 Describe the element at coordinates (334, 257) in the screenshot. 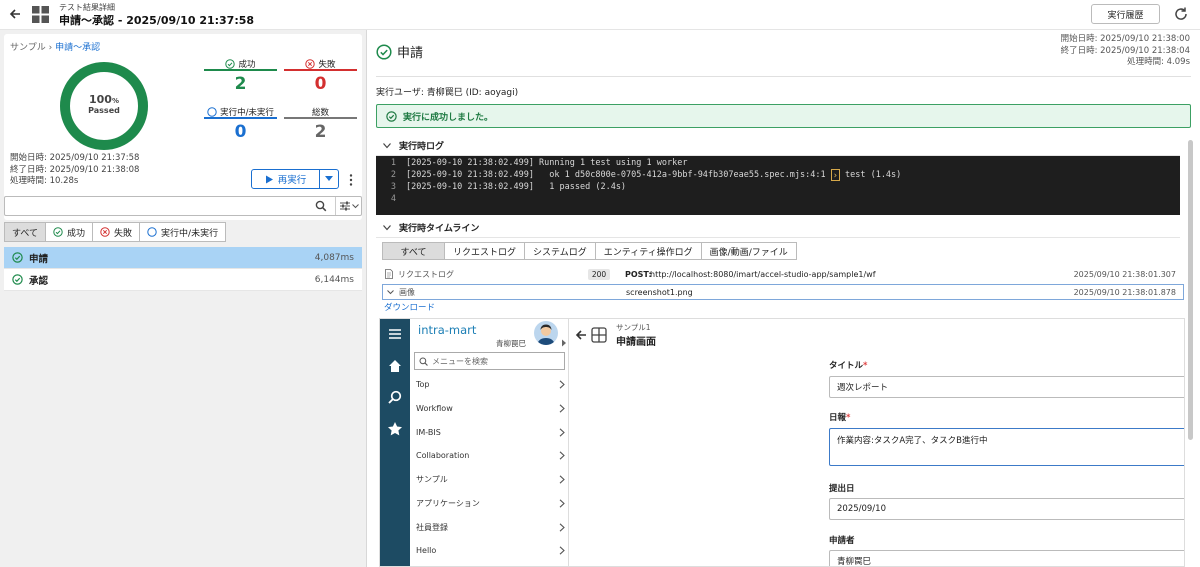

I see `test-duration: 4,087ms` at that location.